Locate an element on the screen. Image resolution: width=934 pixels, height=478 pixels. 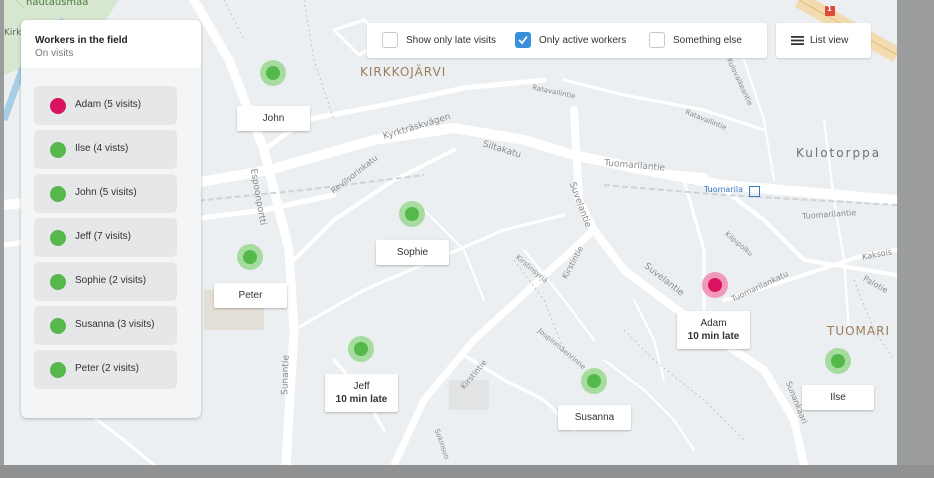
late-visits-checkbox is located at coordinates (390, 40).